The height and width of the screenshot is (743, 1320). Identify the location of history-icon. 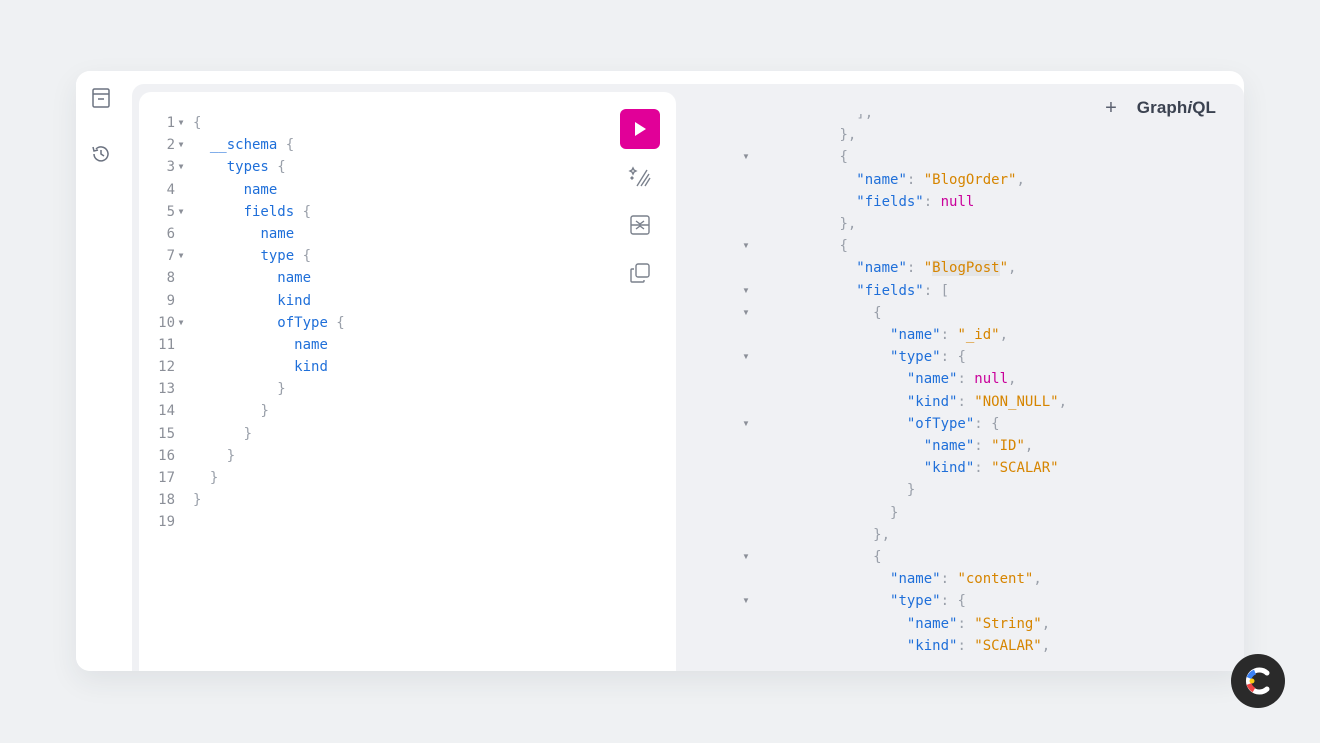
(101, 154).